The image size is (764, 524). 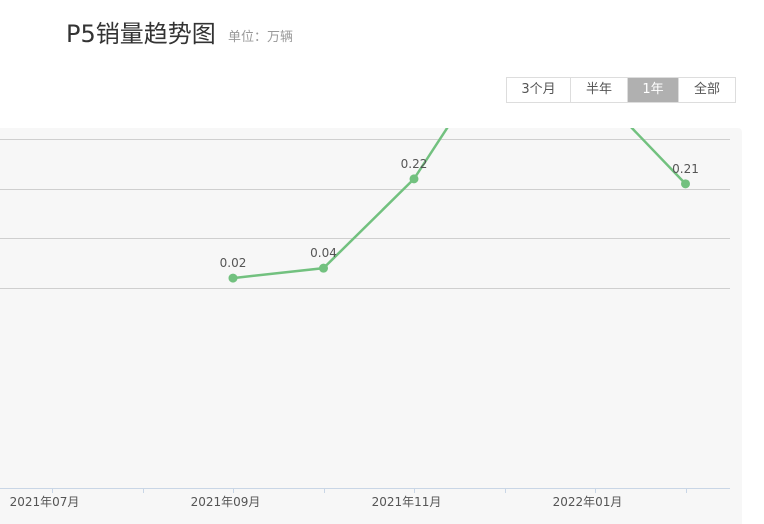 I want to click on data-label: 0.21, so click(x=685, y=169).